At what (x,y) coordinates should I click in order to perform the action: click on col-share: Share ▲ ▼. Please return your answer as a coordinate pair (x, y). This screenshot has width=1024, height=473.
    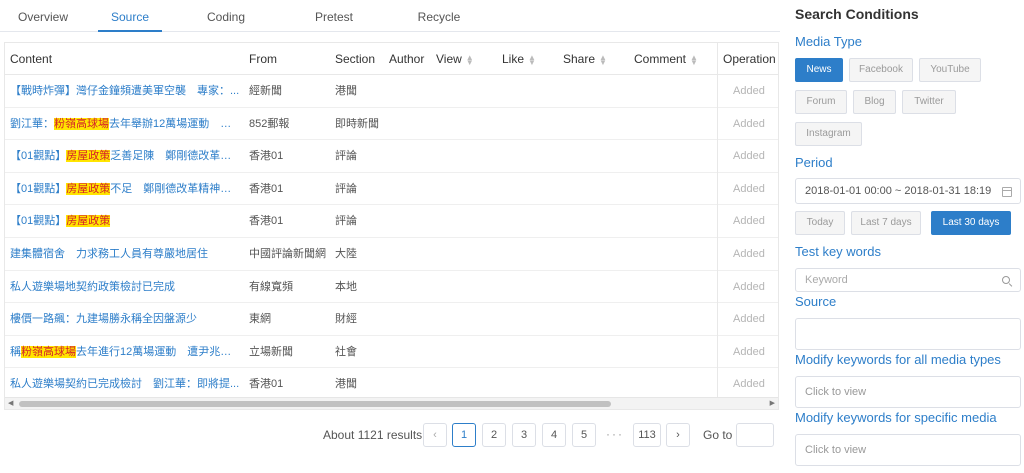
    Looking at the image, I should click on (585, 59).